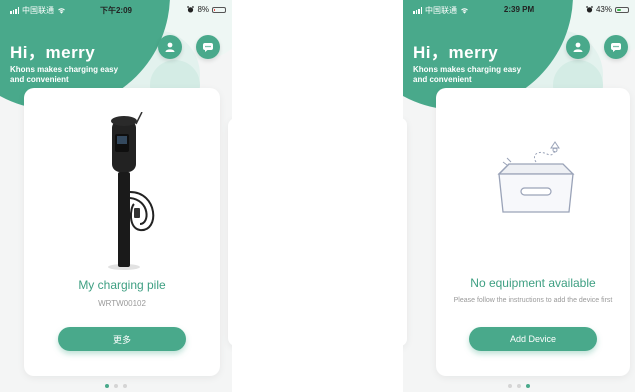  Describe the element at coordinates (405, 232) in the screenshot. I see `prev-card-peek` at that location.